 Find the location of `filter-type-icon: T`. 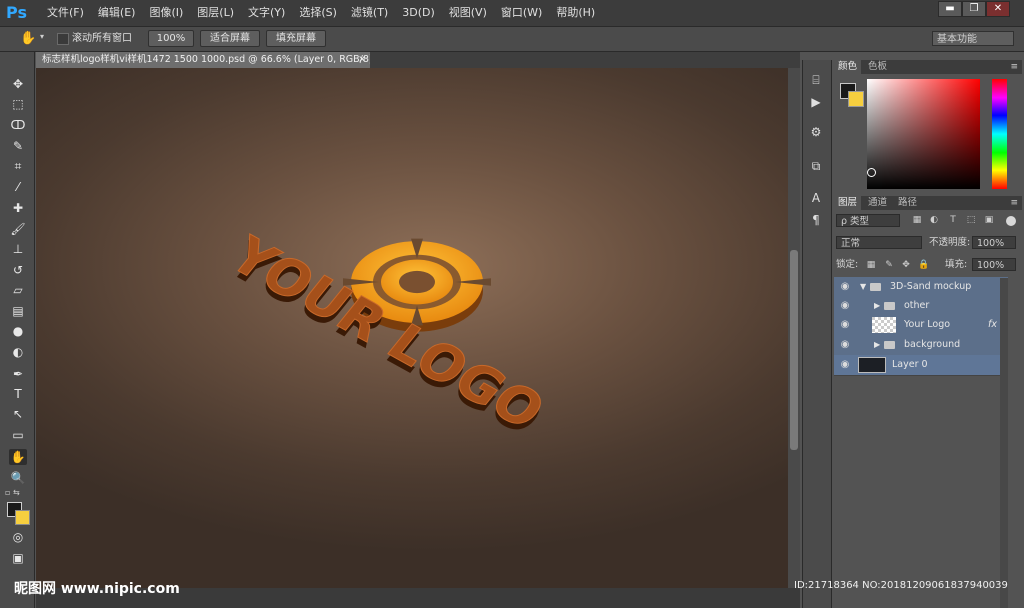

filter-type-icon: T is located at coordinates (953, 220).